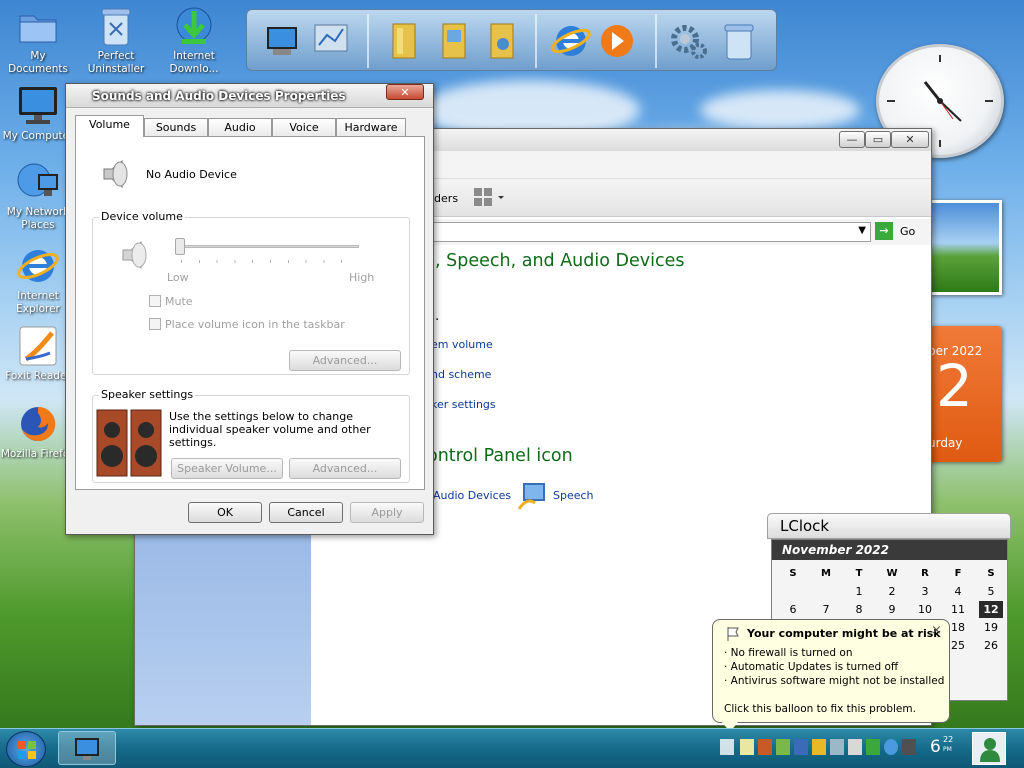 Image resolution: width=1024 pixels, height=768 pixels. I want to click on dialog-titlebar: Sounds and Audio Devices Properties ✕, so click(249, 96).